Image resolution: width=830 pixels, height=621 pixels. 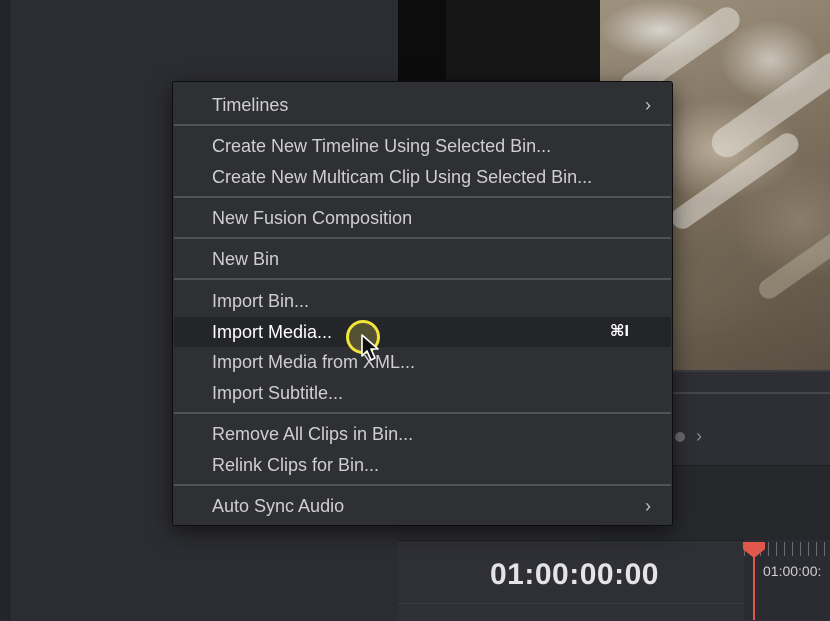 I want to click on keyboard-shortcut: ⌘I, so click(x=619, y=331).